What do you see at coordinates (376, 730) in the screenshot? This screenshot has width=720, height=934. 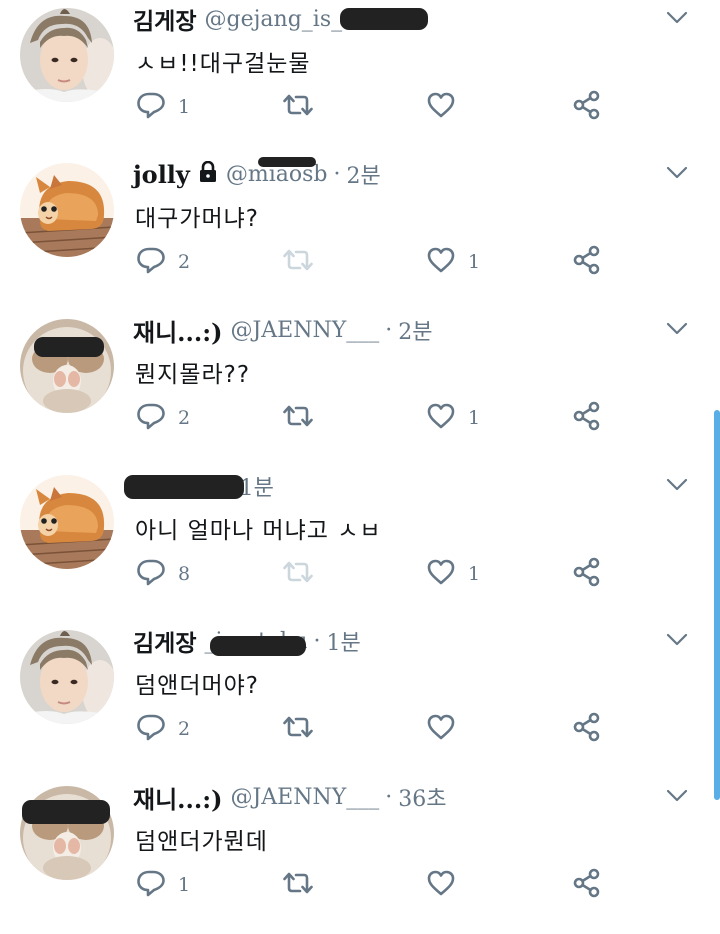 I see `tweet-actions: 2` at bounding box center [376, 730].